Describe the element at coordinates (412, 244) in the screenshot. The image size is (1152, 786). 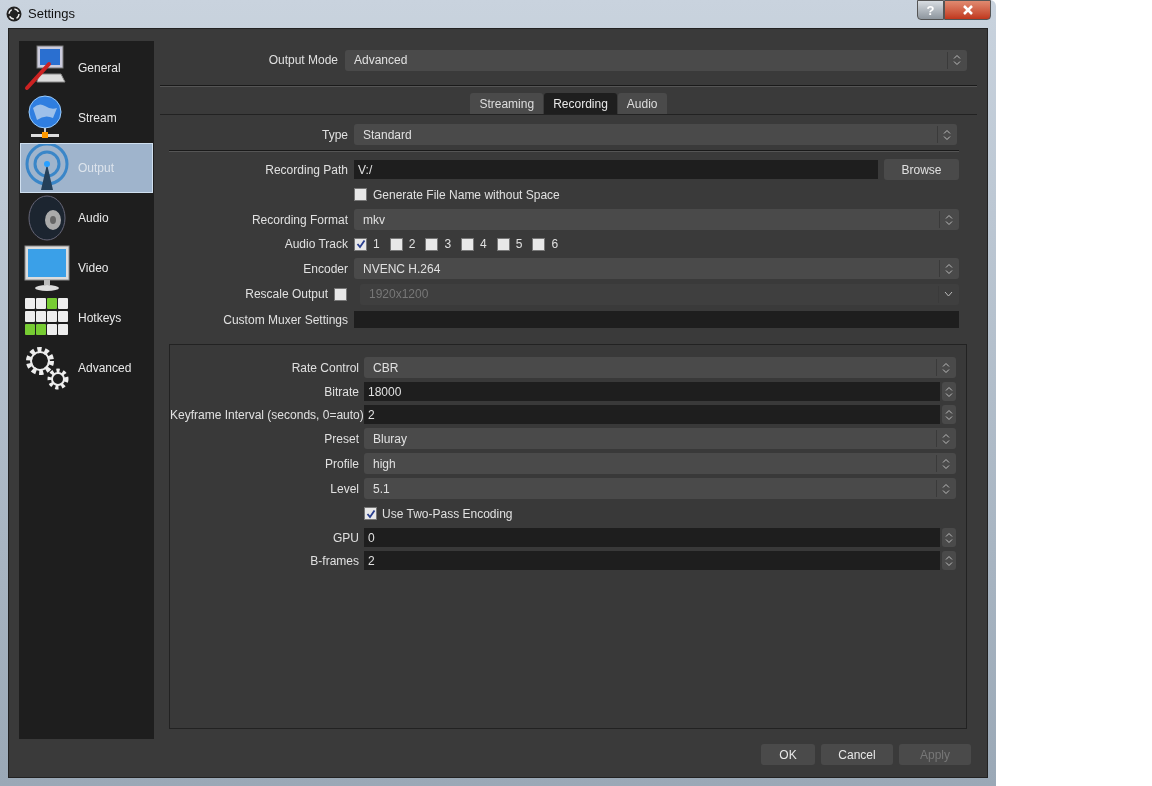
I see `track-number: 2` at that location.